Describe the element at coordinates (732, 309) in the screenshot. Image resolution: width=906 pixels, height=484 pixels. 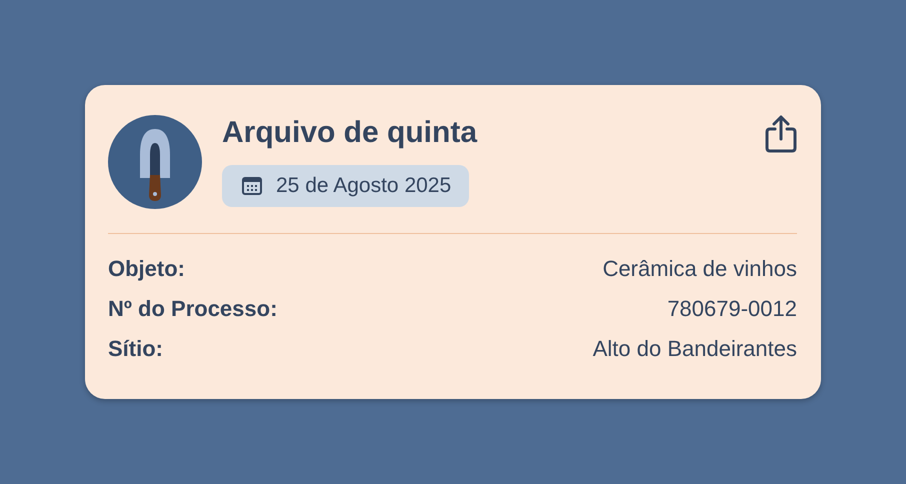
I see `field-value: 780679-0012` at that location.